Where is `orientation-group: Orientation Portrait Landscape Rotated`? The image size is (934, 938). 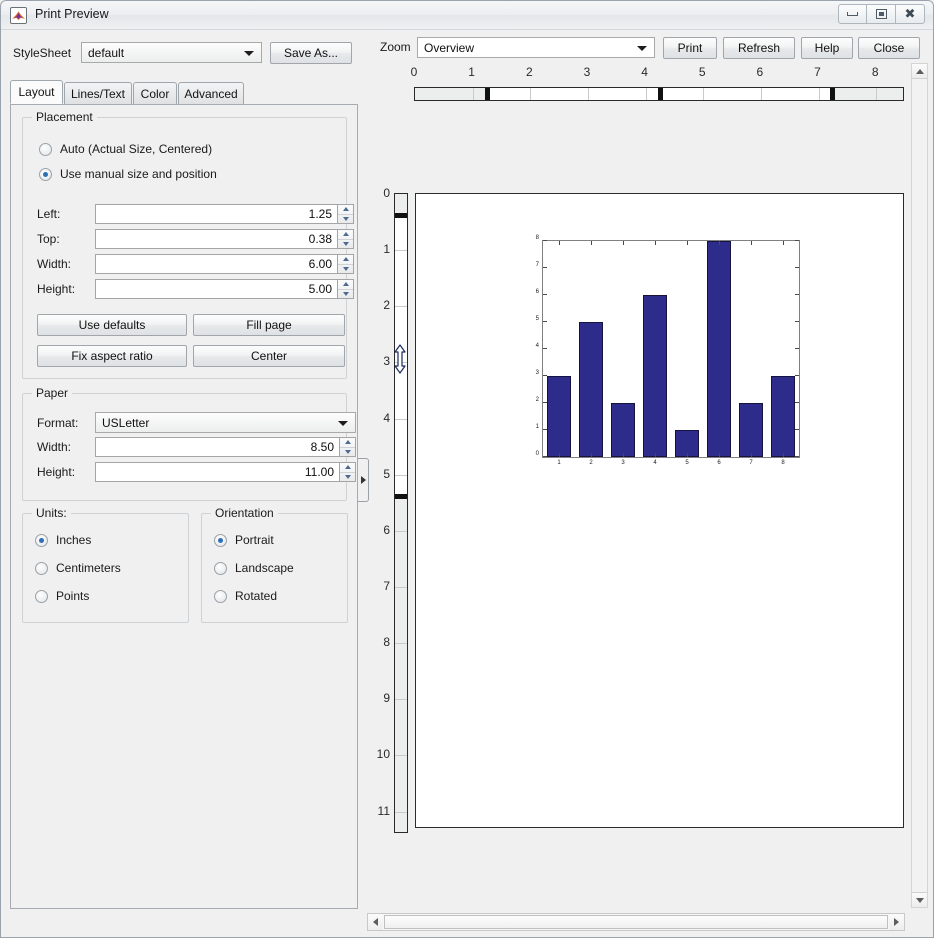
orientation-group: Orientation Portrait Landscape Rotated is located at coordinates (274, 564).